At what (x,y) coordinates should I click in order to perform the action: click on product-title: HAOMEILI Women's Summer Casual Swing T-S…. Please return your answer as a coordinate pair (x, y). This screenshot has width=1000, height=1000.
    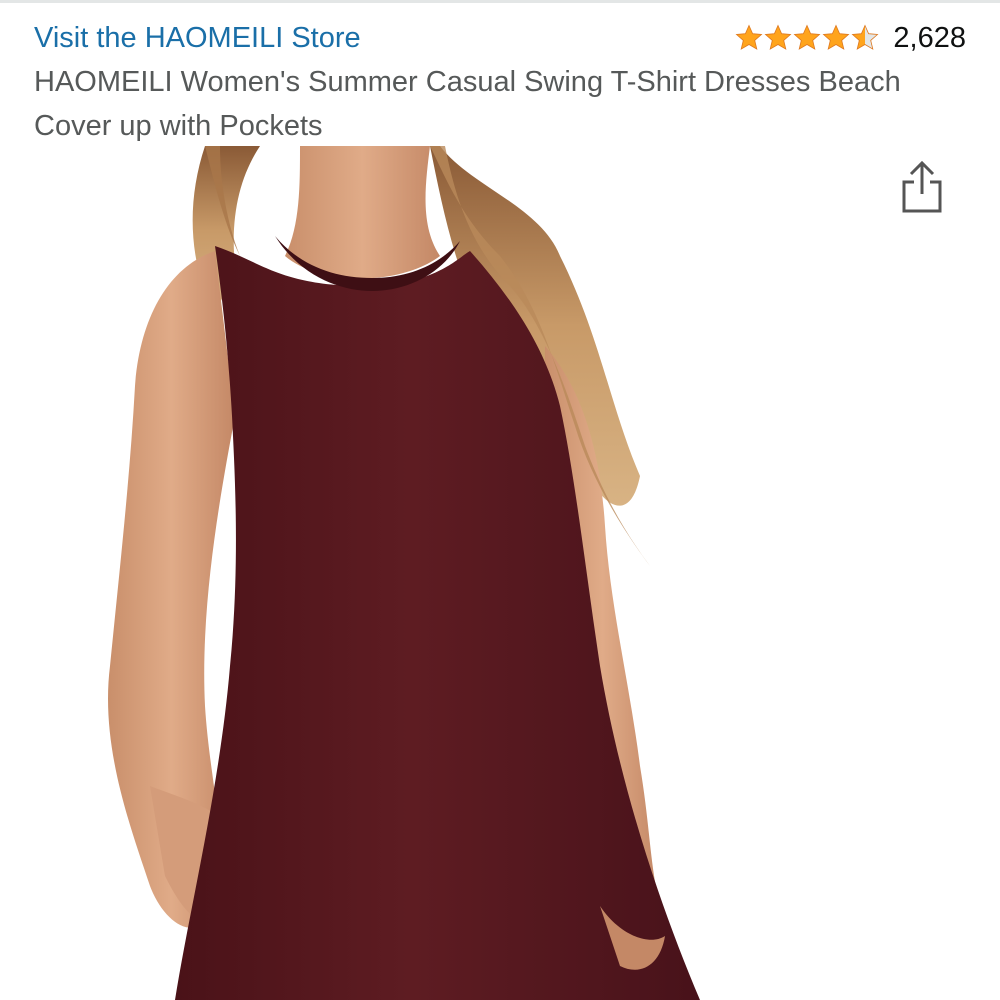
    Looking at the image, I should click on (467, 104).